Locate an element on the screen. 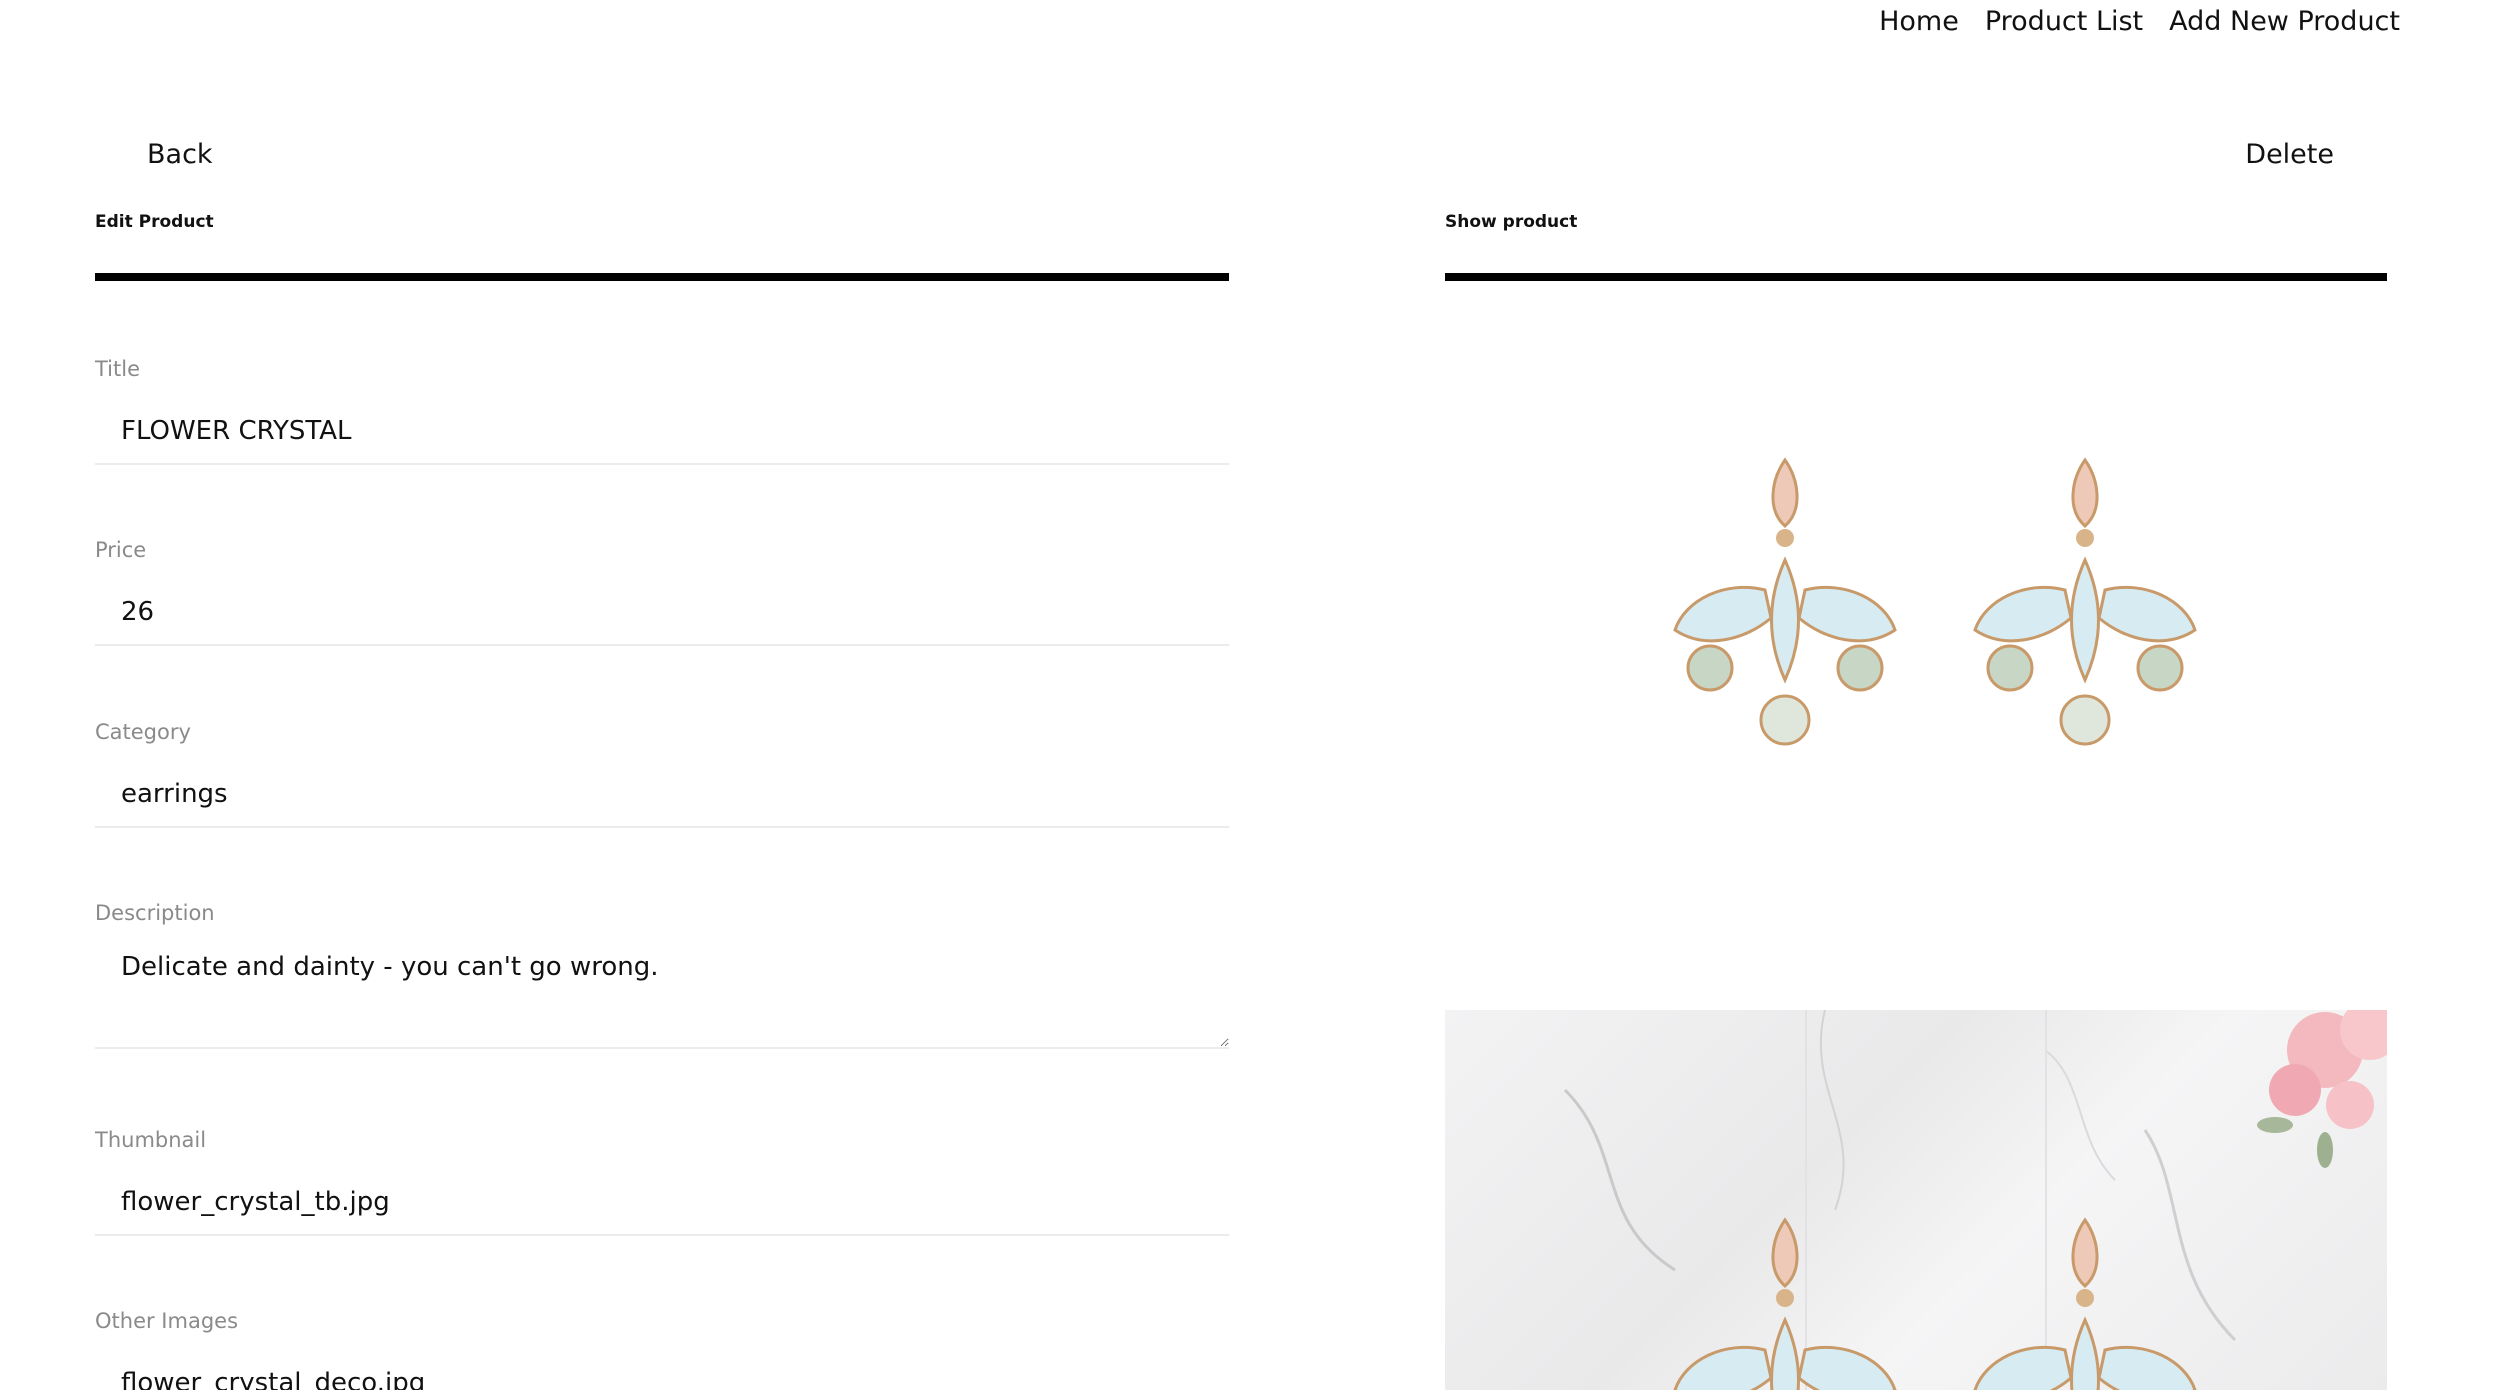 The image size is (2496, 1390). nav-home-link: Home is located at coordinates (1919, 21).